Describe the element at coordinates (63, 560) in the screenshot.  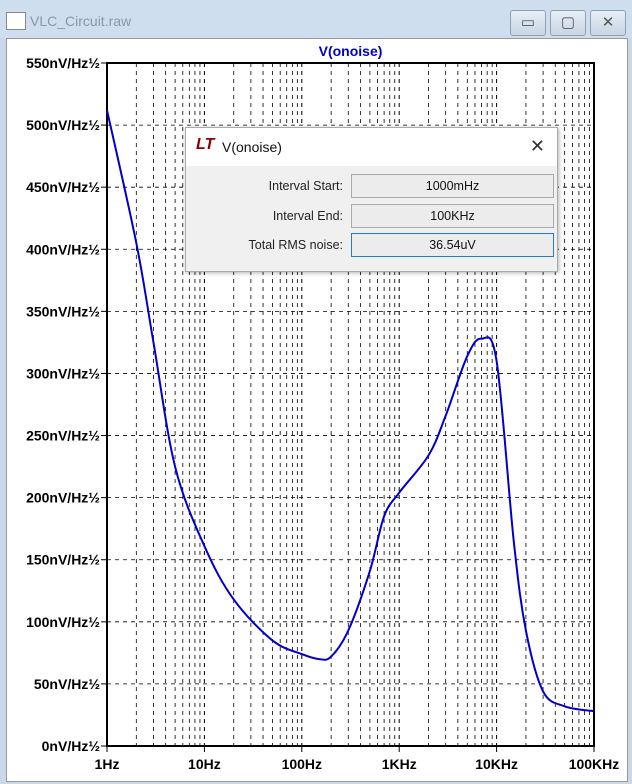
I see `y-tick-label: 150nV/Hz½` at that location.